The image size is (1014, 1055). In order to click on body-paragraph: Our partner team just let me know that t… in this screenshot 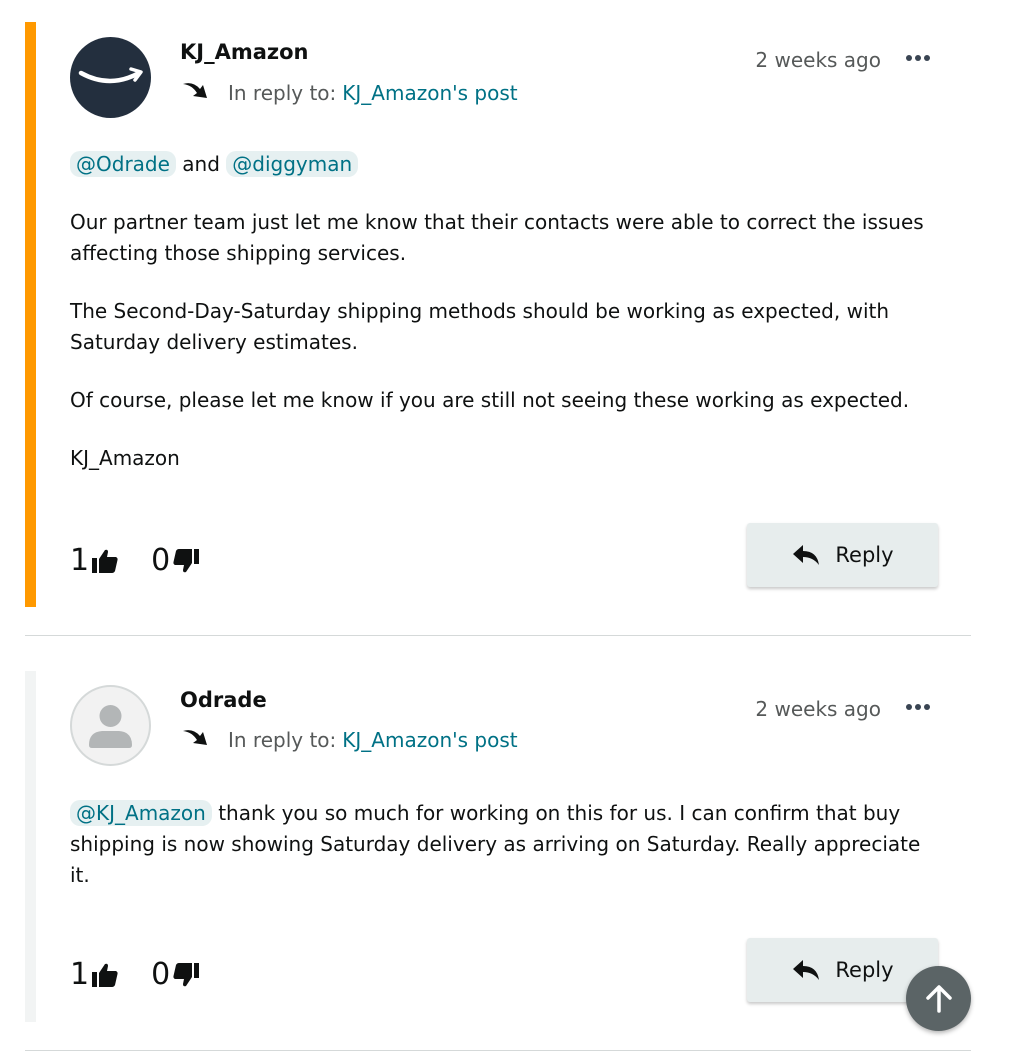, I will do `click(497, 237)`.